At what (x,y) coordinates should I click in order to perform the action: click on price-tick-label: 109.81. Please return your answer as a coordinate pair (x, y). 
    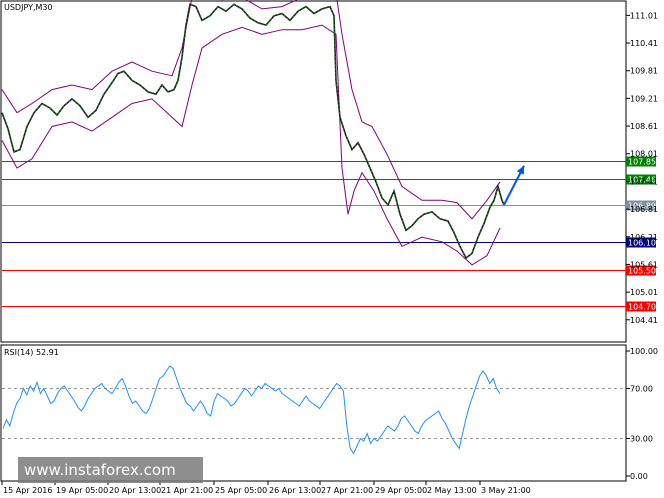
    Looking at the image, I should click on (644, 71).